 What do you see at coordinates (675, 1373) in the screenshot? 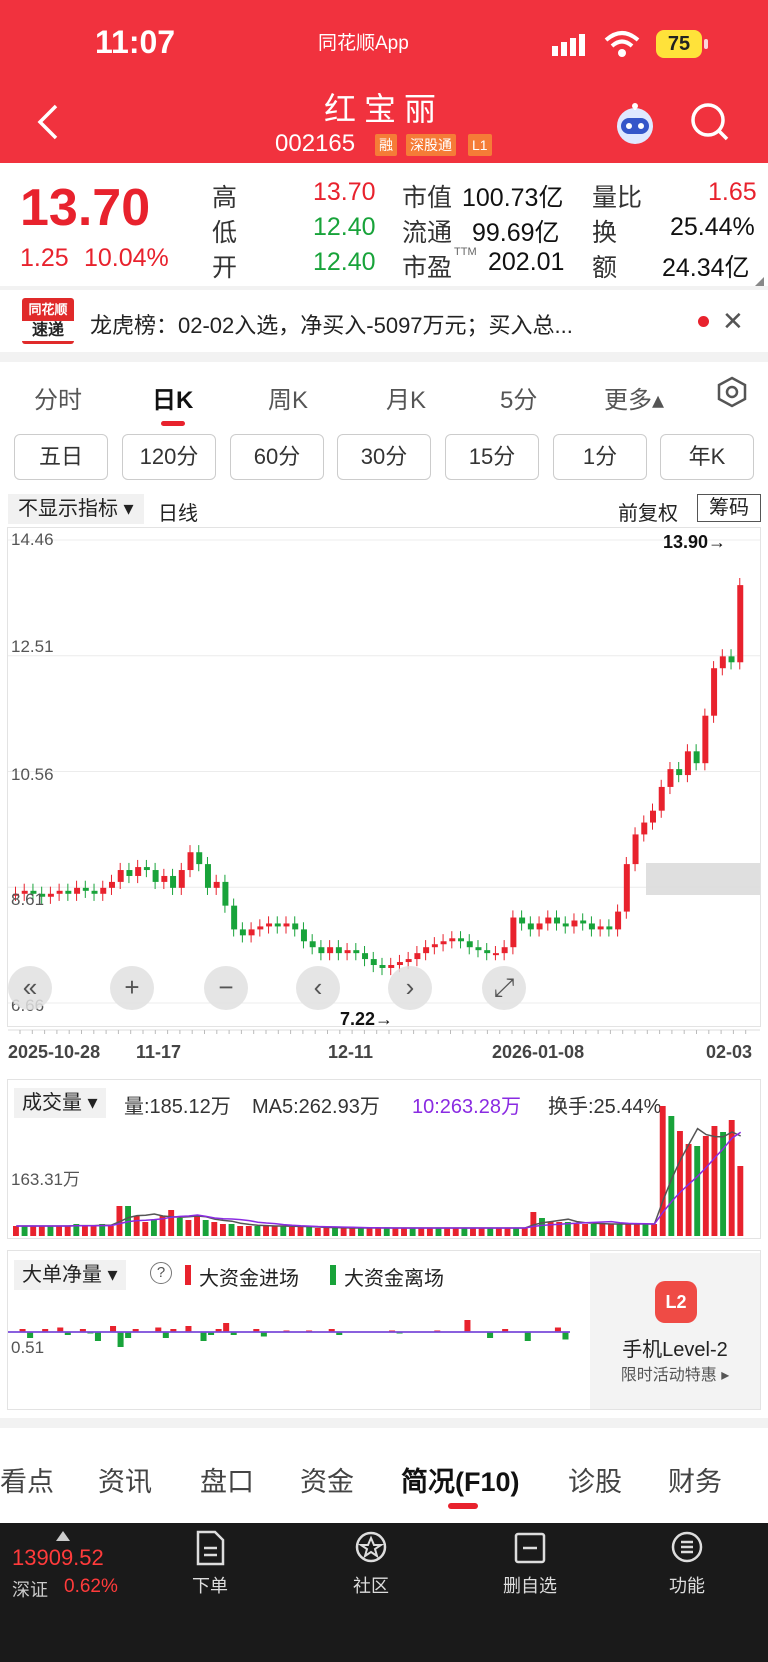
I see `promo-subtitle: 限时活动特惠 ▸` at bounding box center [675, 1373].